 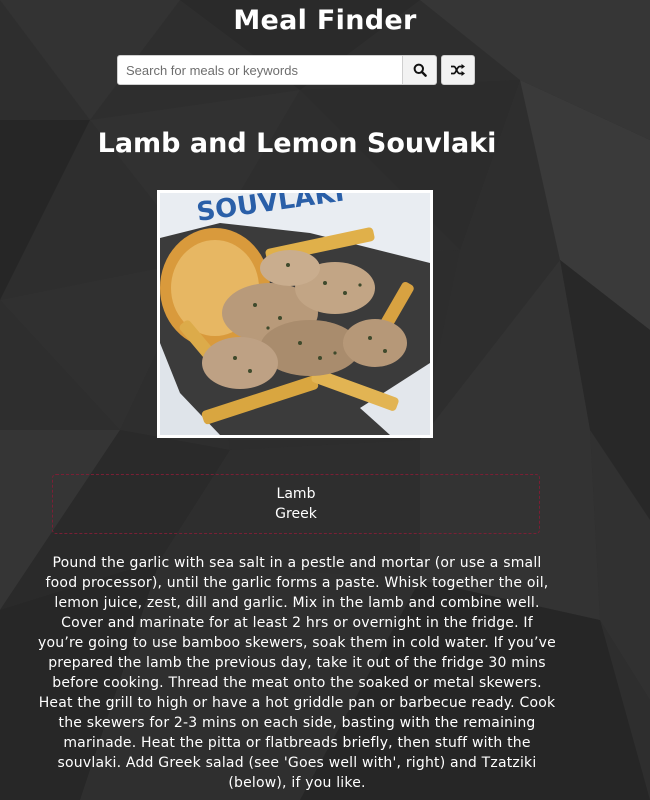 I want to click on app-title: Meal Finder, so click(x=325, y=20).